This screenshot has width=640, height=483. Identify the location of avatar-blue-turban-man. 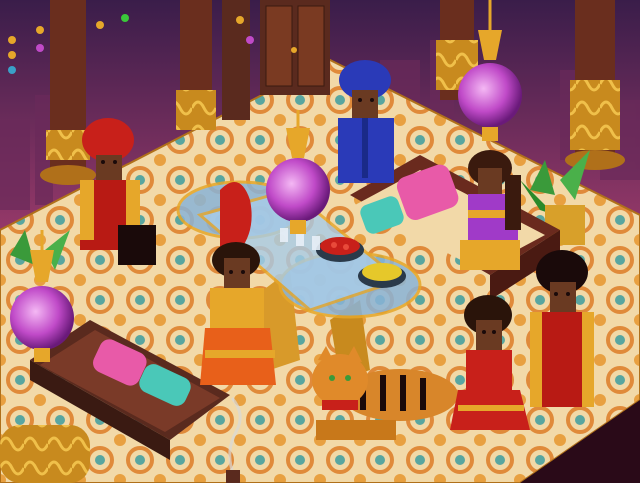
(366, 121).